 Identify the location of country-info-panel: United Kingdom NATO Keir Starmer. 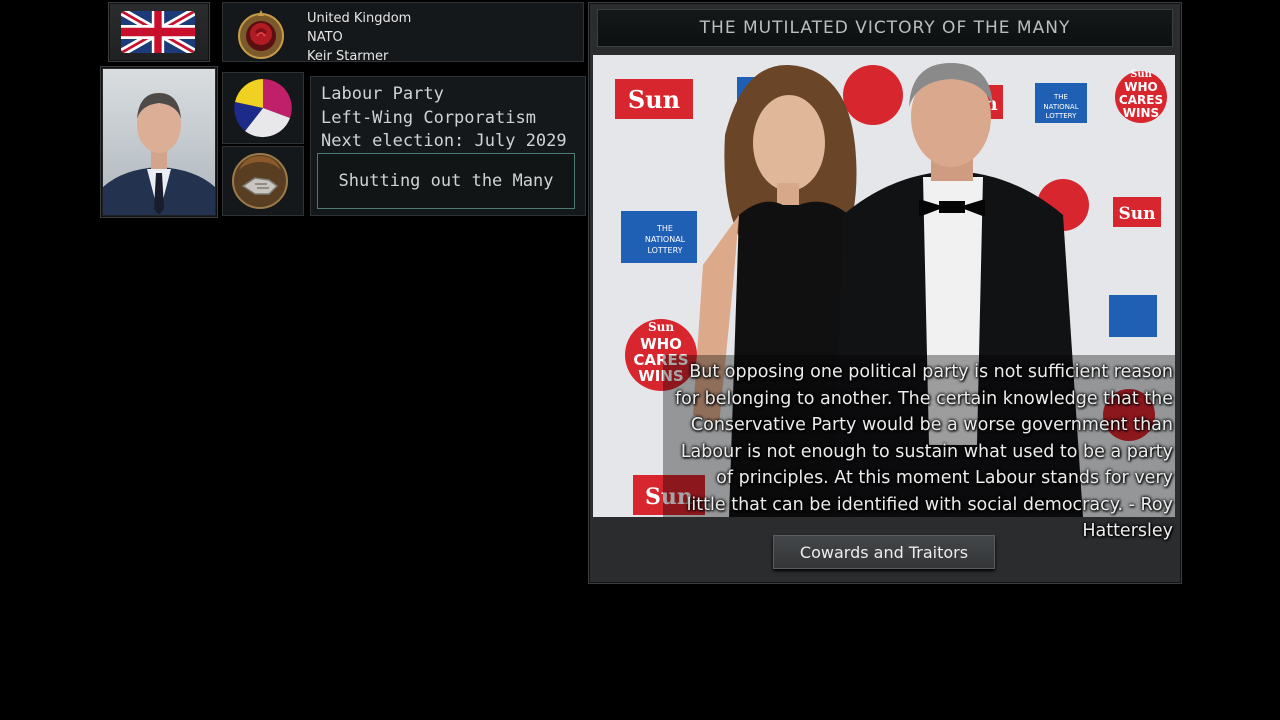
(403, 33).